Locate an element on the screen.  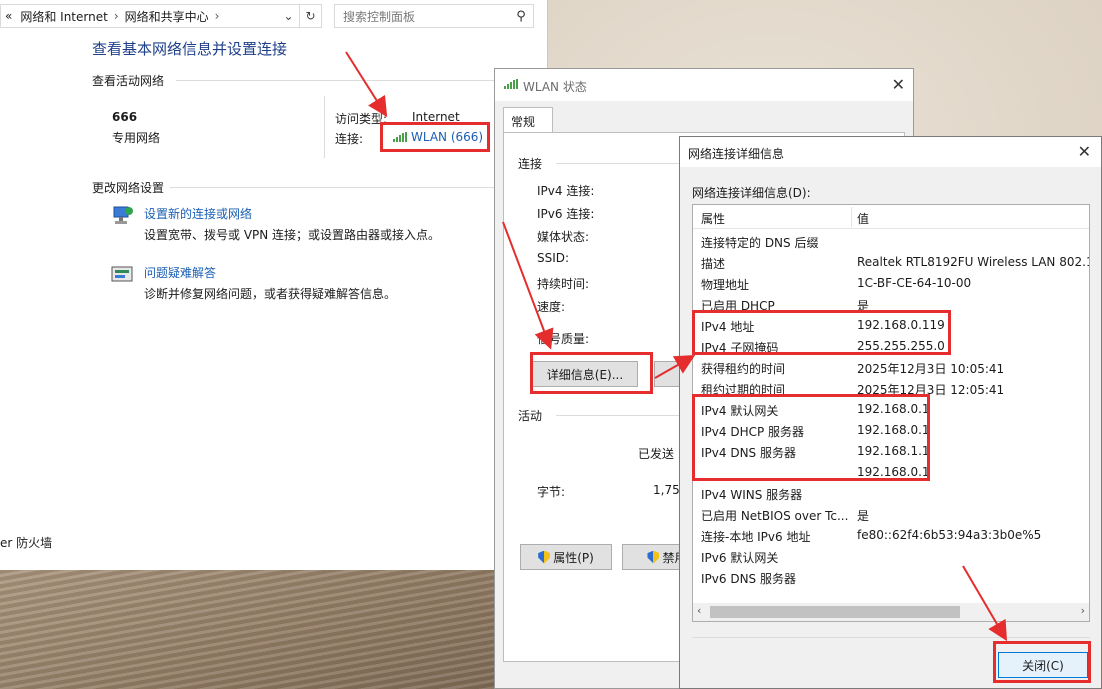
connection-label: 连接: is located at coordinates (349, 139).